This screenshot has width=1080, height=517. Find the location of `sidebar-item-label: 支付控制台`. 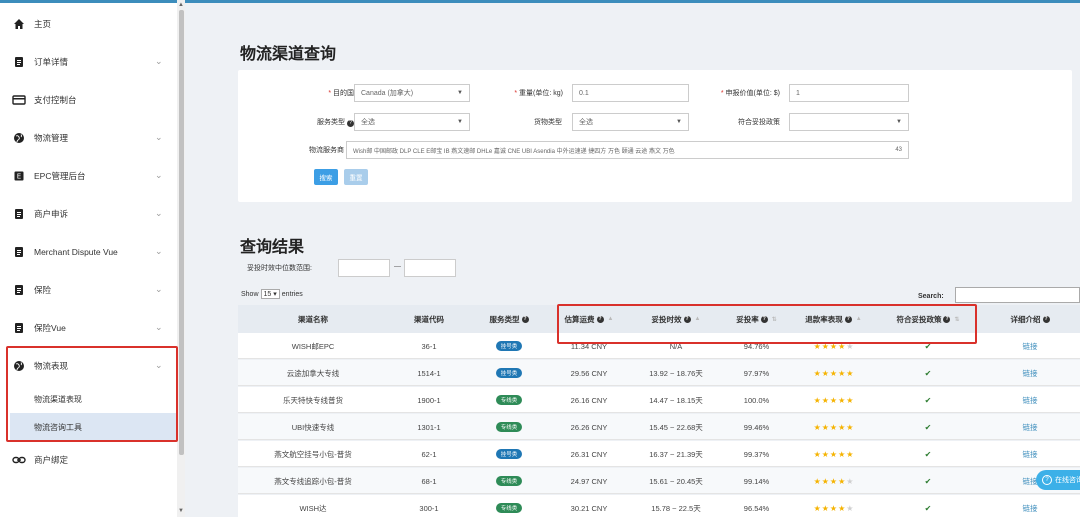

sidebar-item-label: 支付控制台 is located at coordinates (55, 100).